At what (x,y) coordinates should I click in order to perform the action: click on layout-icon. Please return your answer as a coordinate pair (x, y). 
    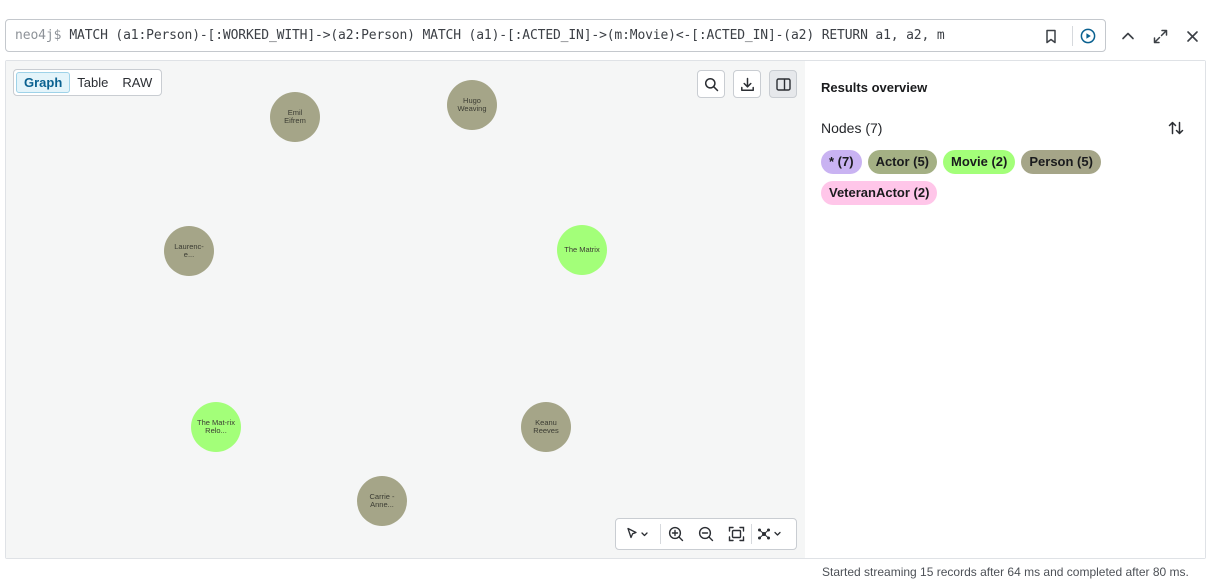
    Looking at the image, I should click on (769, 534).